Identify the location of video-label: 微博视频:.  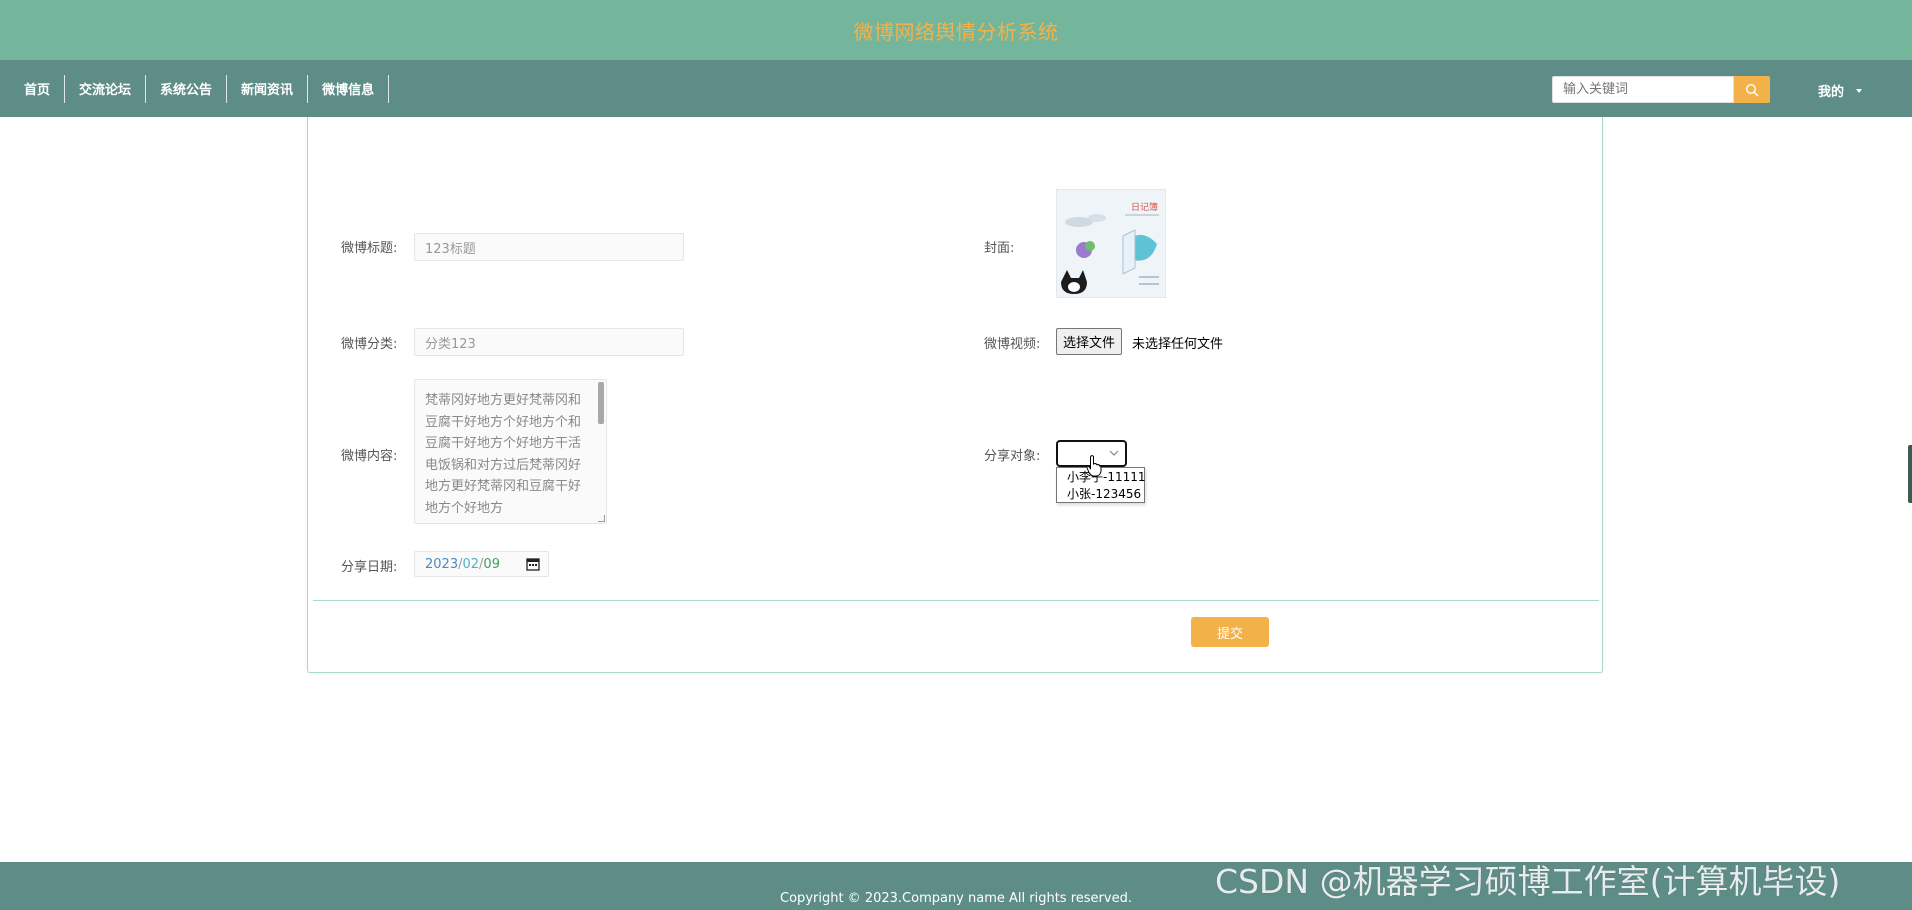
(1012, 344).